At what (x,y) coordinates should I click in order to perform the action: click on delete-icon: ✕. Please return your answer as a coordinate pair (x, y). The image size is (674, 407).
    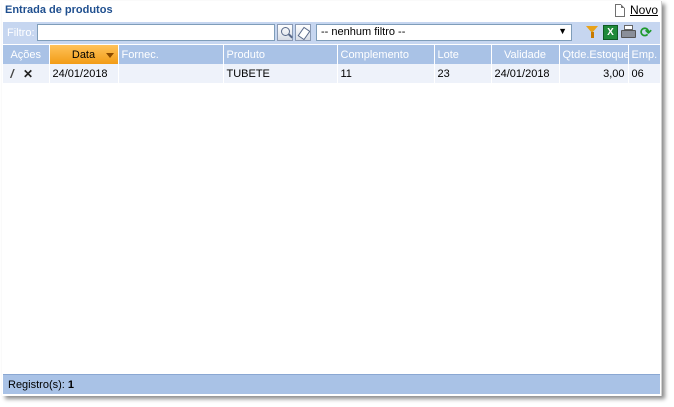
    Looking at the image, I should click on (28, 74).